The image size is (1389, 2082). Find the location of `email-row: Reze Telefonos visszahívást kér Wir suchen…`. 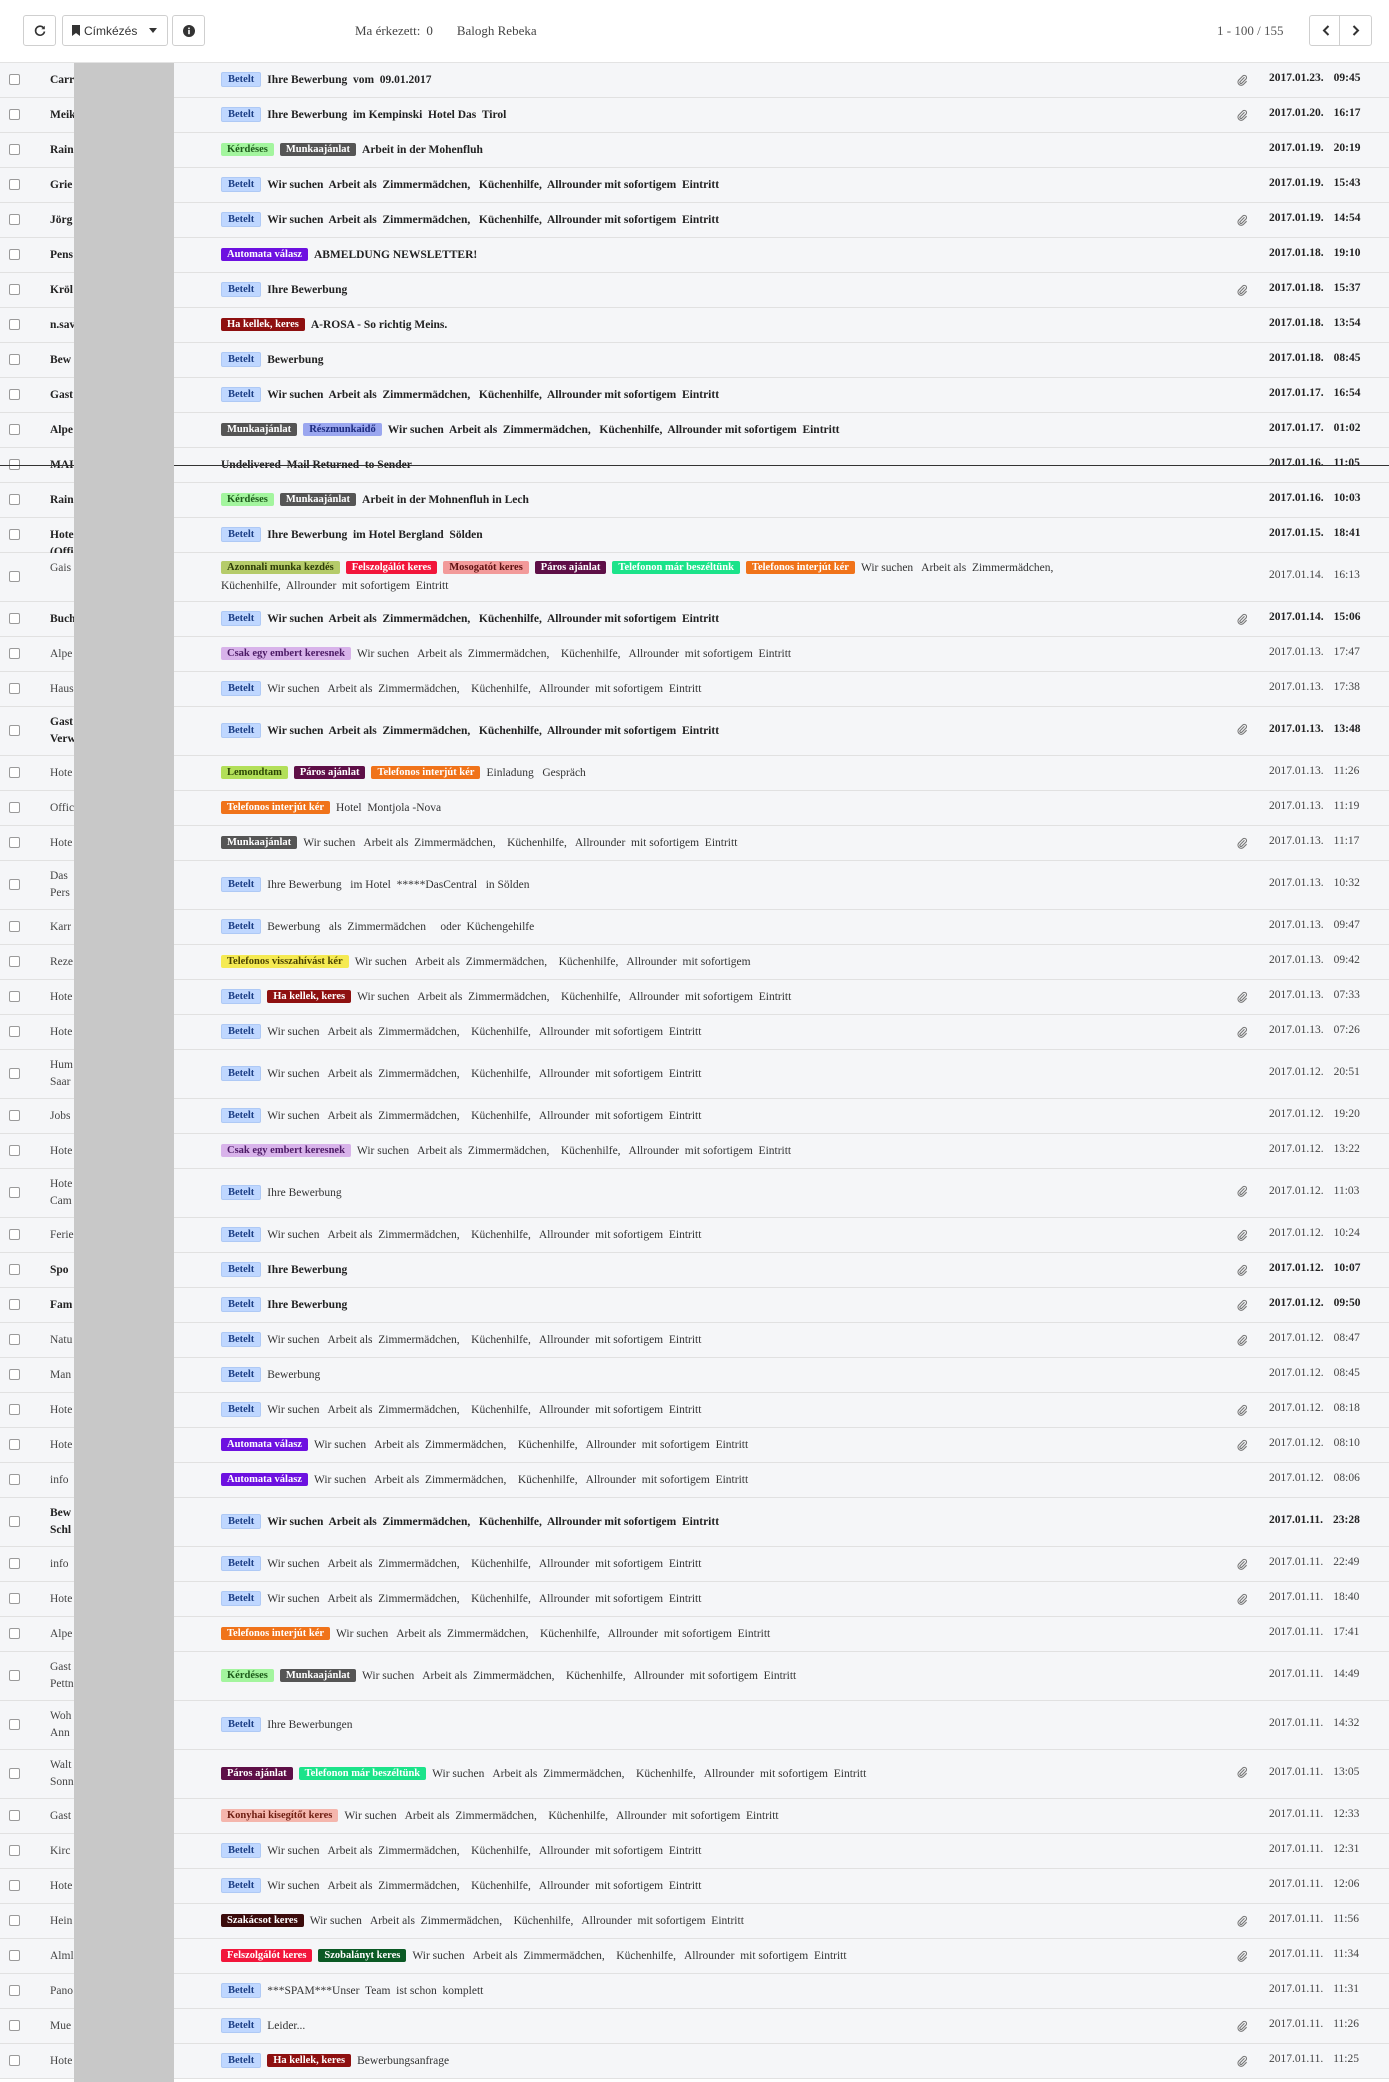

email-row: Reze Telefonos visszahívást kér Wir suchen… is located at coordinates (694, 962).